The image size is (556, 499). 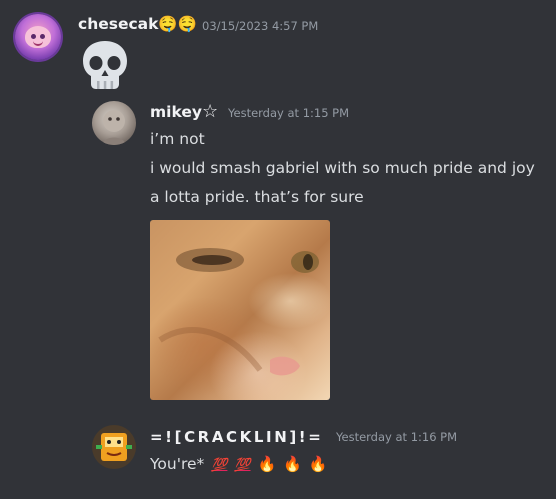 I want to click on avatar-mikey, so click(x=114, y=123).